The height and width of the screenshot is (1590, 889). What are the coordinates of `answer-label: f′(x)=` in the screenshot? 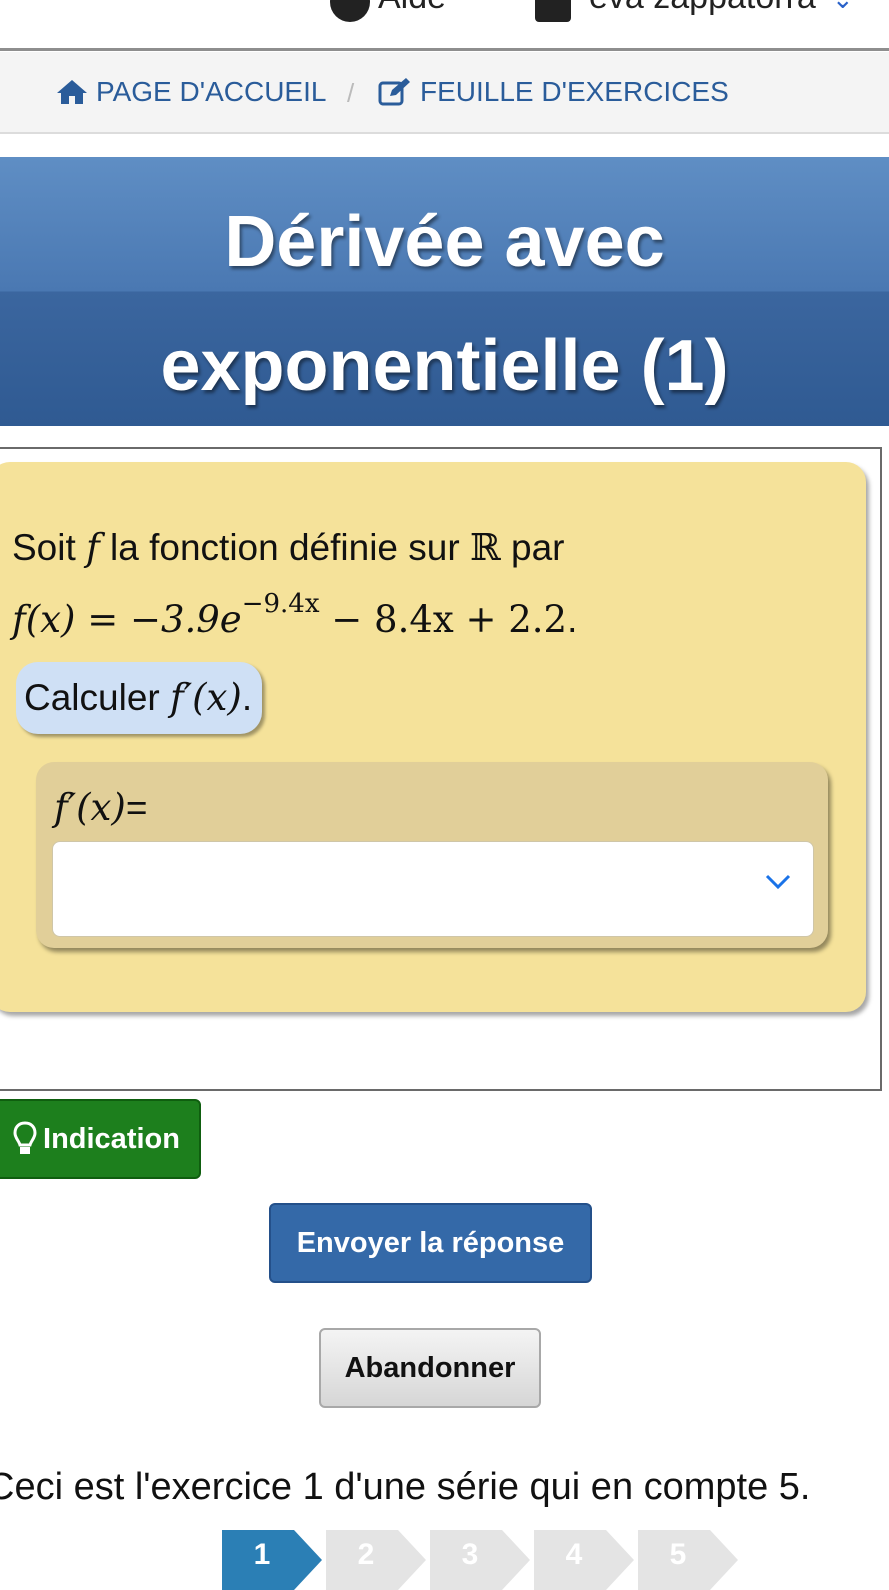 It's located at (100, 808).